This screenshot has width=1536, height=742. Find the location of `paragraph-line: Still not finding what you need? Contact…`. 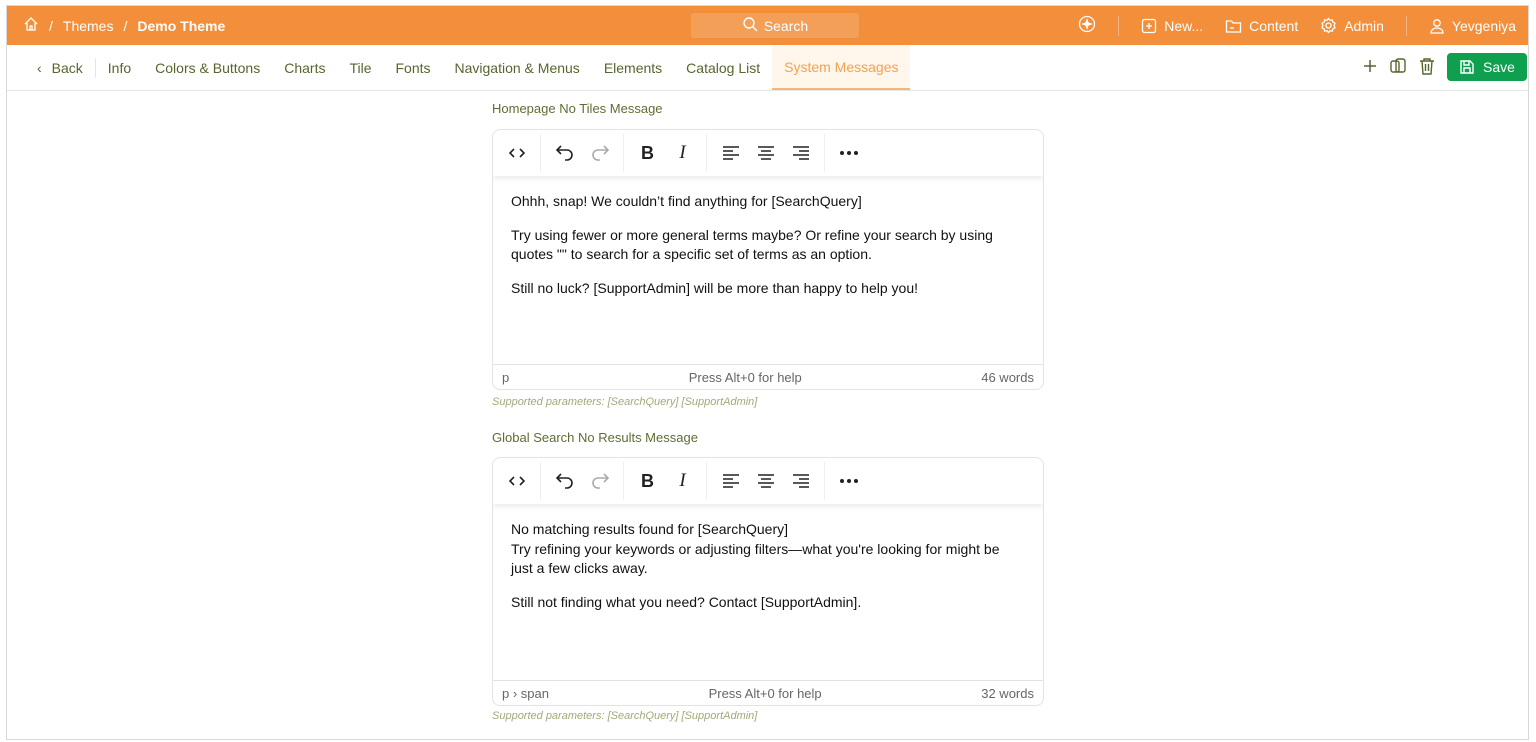

paragraph-line: Still not finding what you need? Contact… is located at coordinates (686, 601).